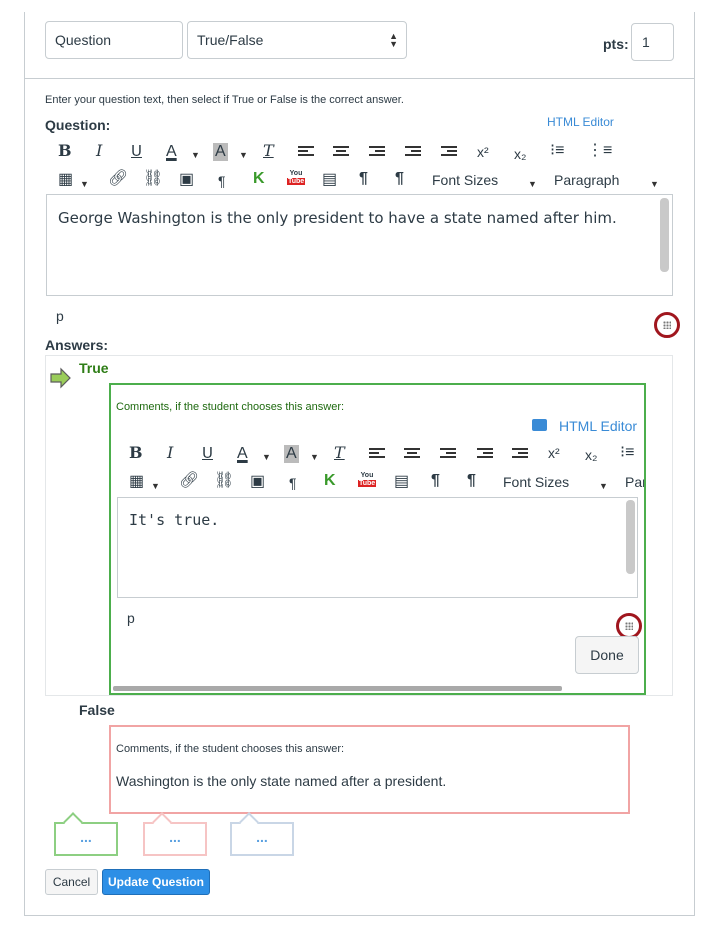 The height and width of the screenshot is (939, 715). What do you see at coordinates (393, 40) in the screenshot?
I see `select-arrows-icon: ▲ ▼` at bounding box center [393, 40].